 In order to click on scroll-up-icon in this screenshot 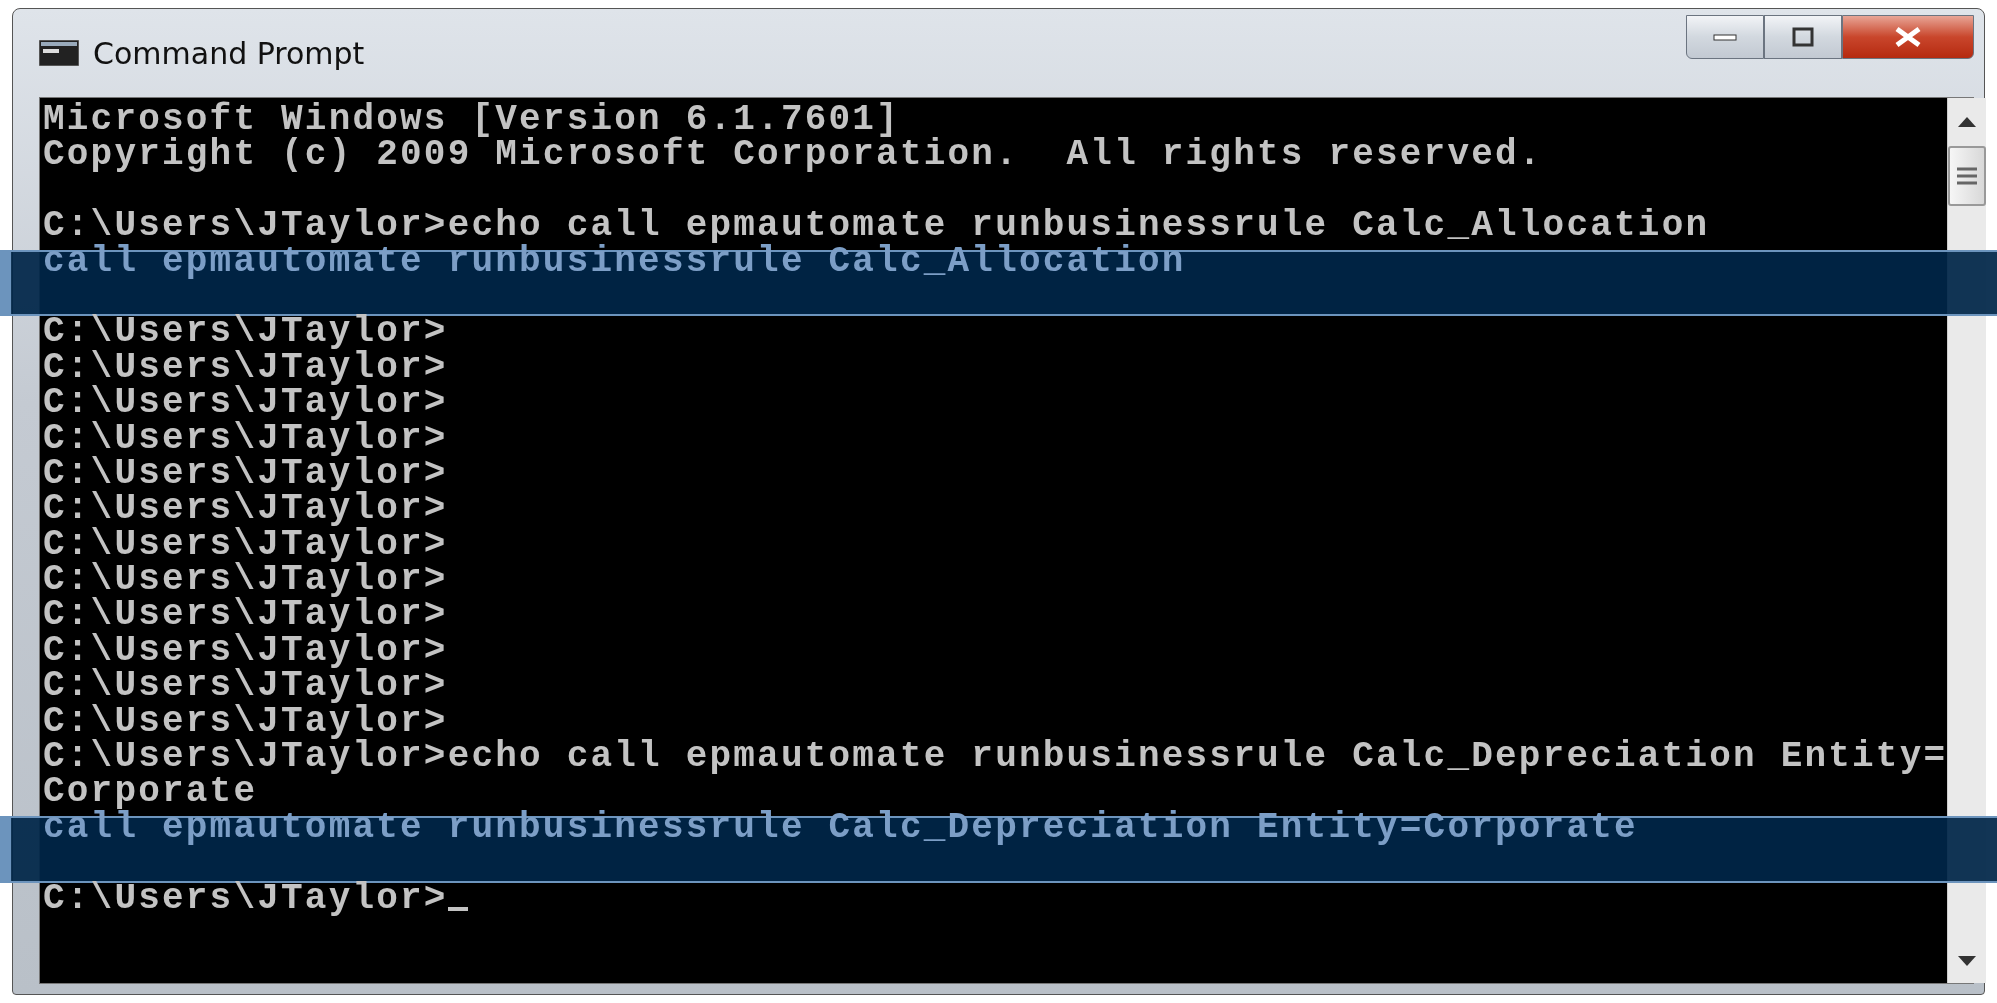, I will do `click(1967, 122)`.